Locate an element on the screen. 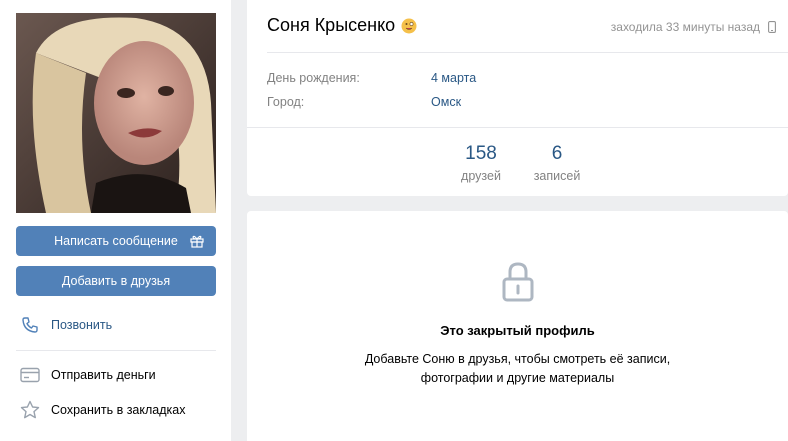  avatar is located at coordinates (116, 113).